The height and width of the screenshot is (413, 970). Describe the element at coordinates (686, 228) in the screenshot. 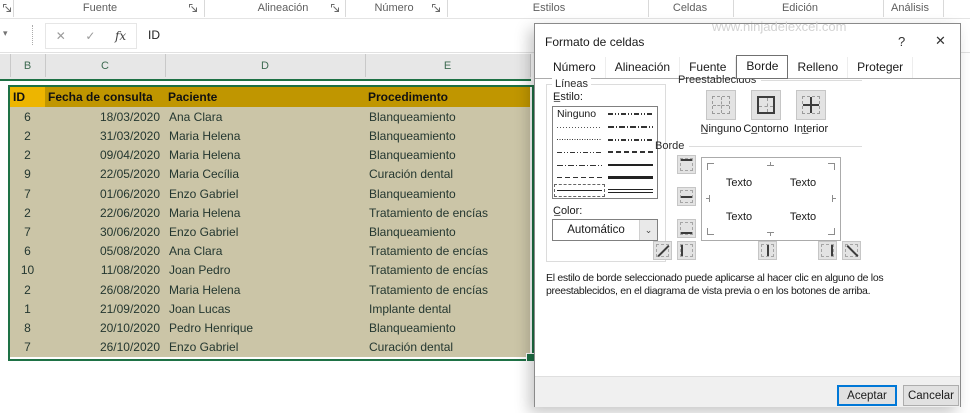

I see `border-bottom-button` at that location.